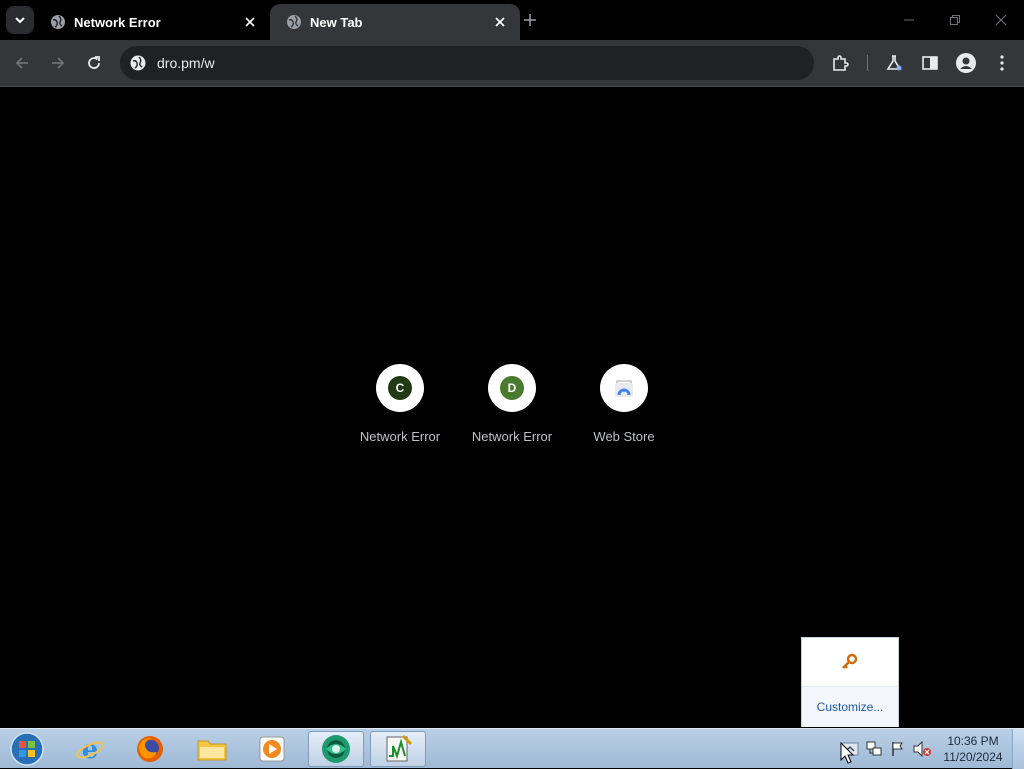 The image size is (1024, 769). What do you see at coordinates (973, 749) in the screenshot?
I see `taskbar-clock: 10:36 PM 11/20/2024` at bounding box center [973, 749].